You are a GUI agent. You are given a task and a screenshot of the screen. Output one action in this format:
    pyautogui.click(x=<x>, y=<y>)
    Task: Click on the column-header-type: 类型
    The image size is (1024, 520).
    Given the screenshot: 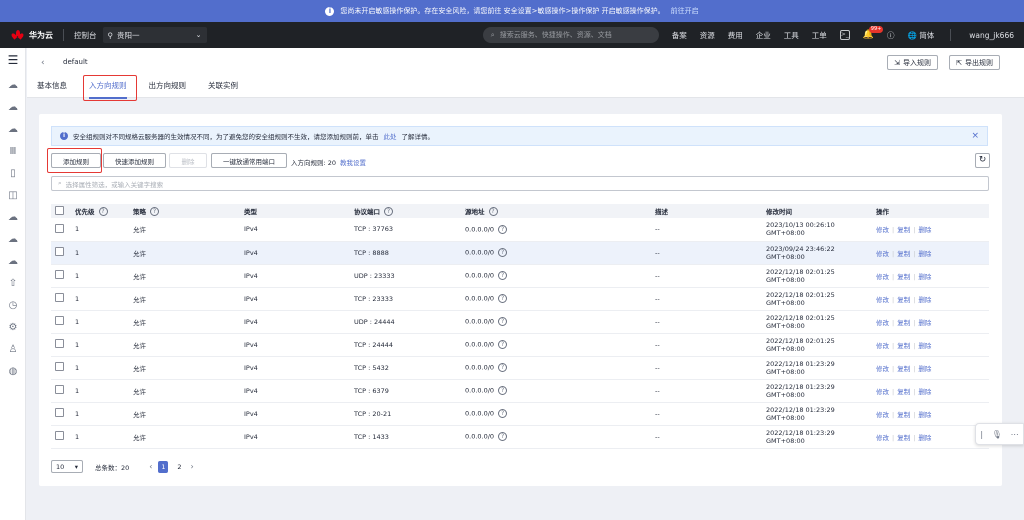 What is the action you would take?
    pyautogui.click(x=250, y=212)
    